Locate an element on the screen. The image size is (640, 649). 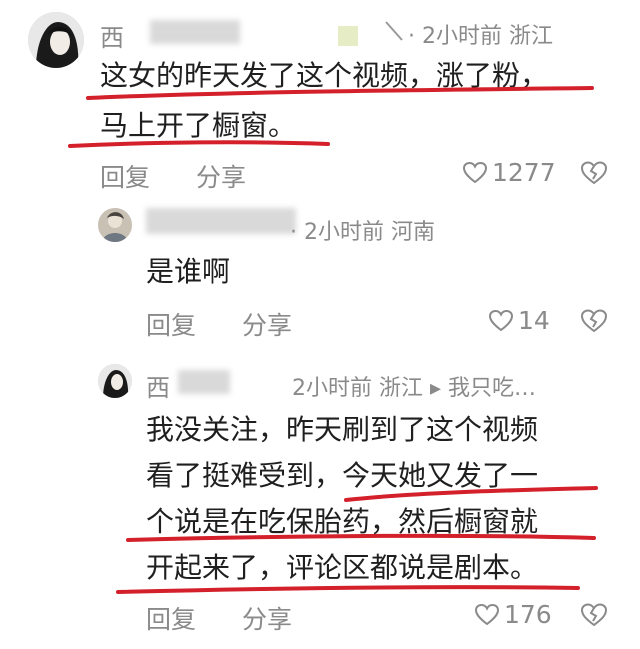
comment-text-line: 开起来了，评论区都说是剧本。 is located at coordinates (342, 567).